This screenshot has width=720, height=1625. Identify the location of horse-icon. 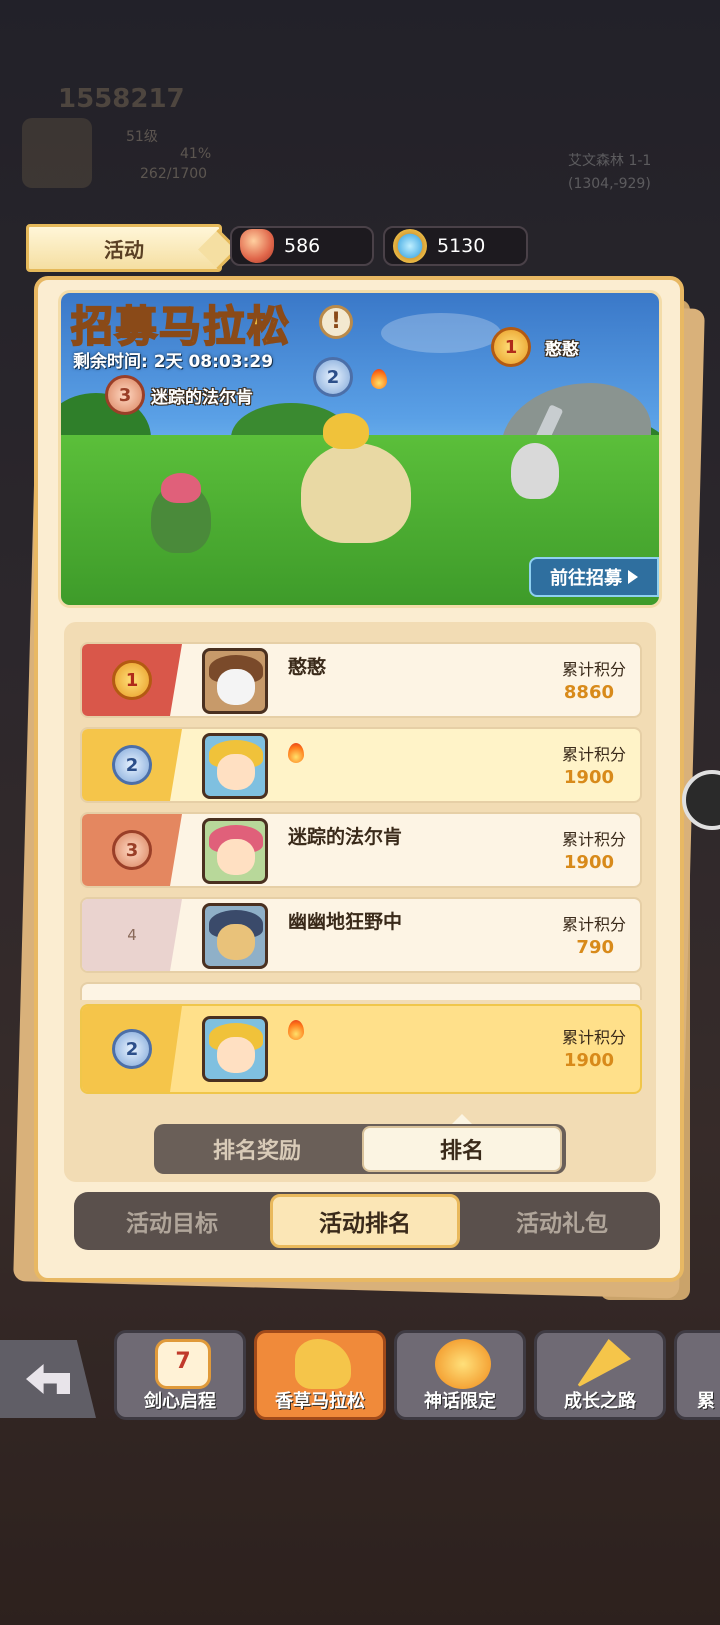
(323, 1364).